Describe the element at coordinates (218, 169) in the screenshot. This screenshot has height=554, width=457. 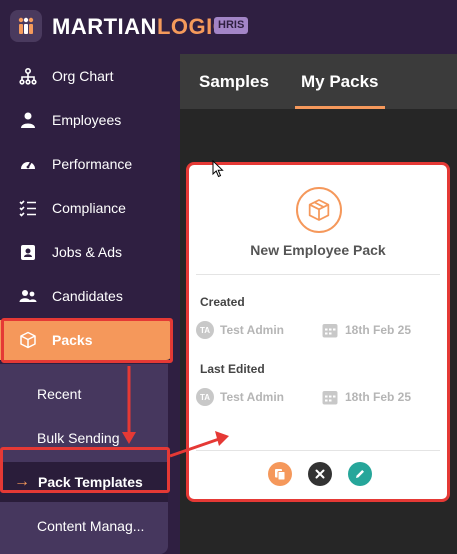
I see `mouse-cursor-icon` at that location.